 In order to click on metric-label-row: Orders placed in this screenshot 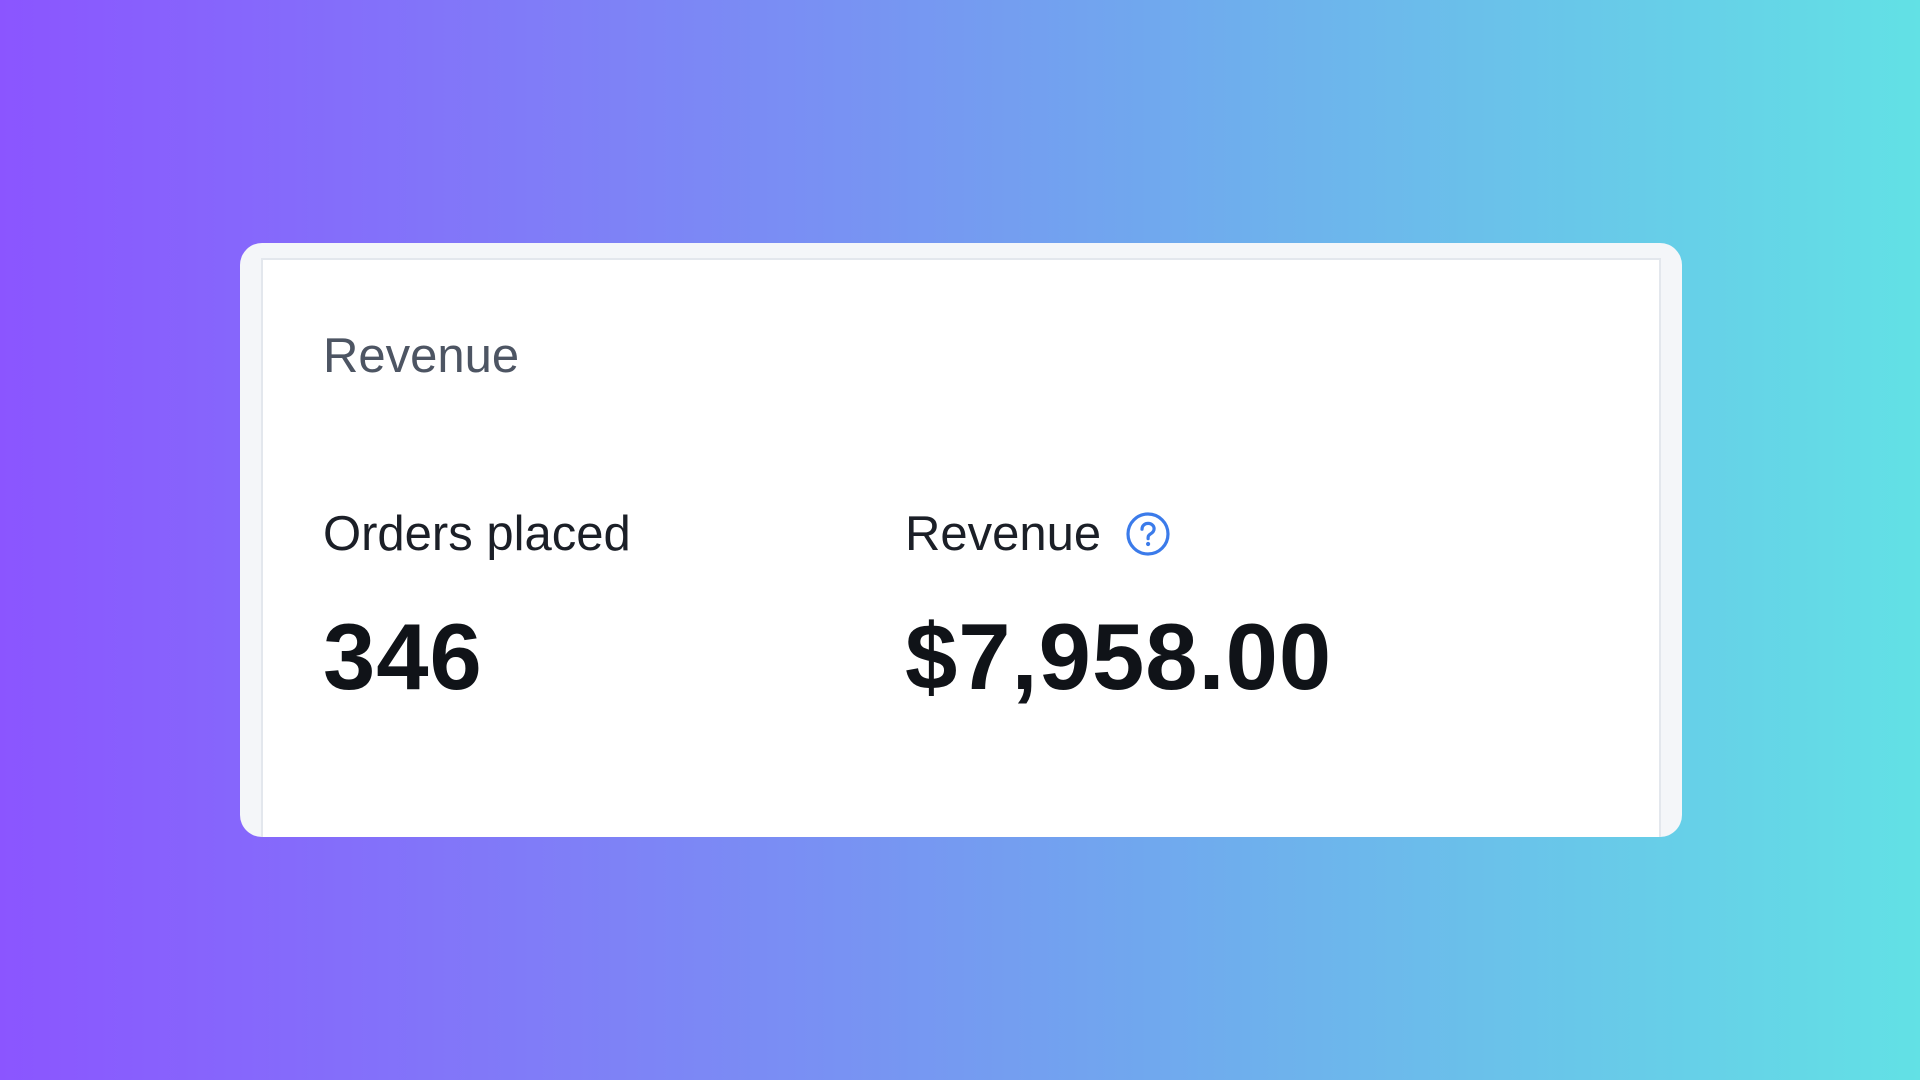, I will do `click(477, 534)`.